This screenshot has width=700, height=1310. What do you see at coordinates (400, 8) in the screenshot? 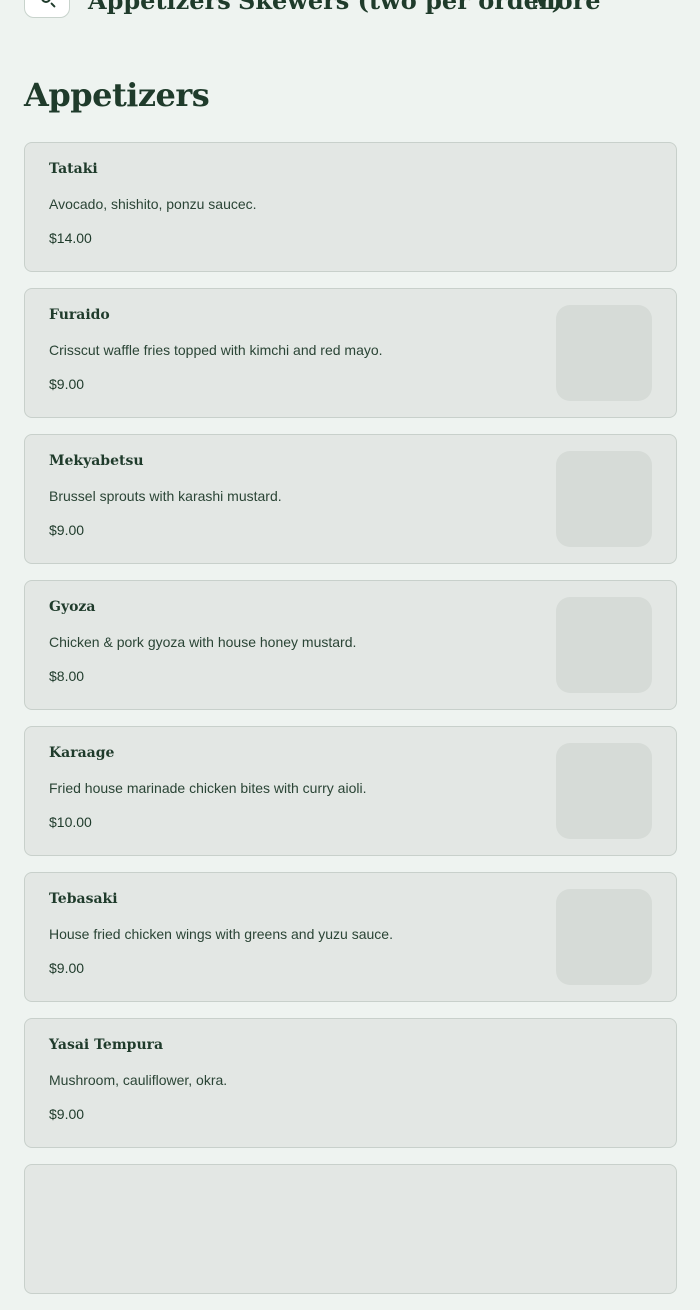
I see `tab-skewers: Skewers (two per order)` at bounding box center [400, 8].